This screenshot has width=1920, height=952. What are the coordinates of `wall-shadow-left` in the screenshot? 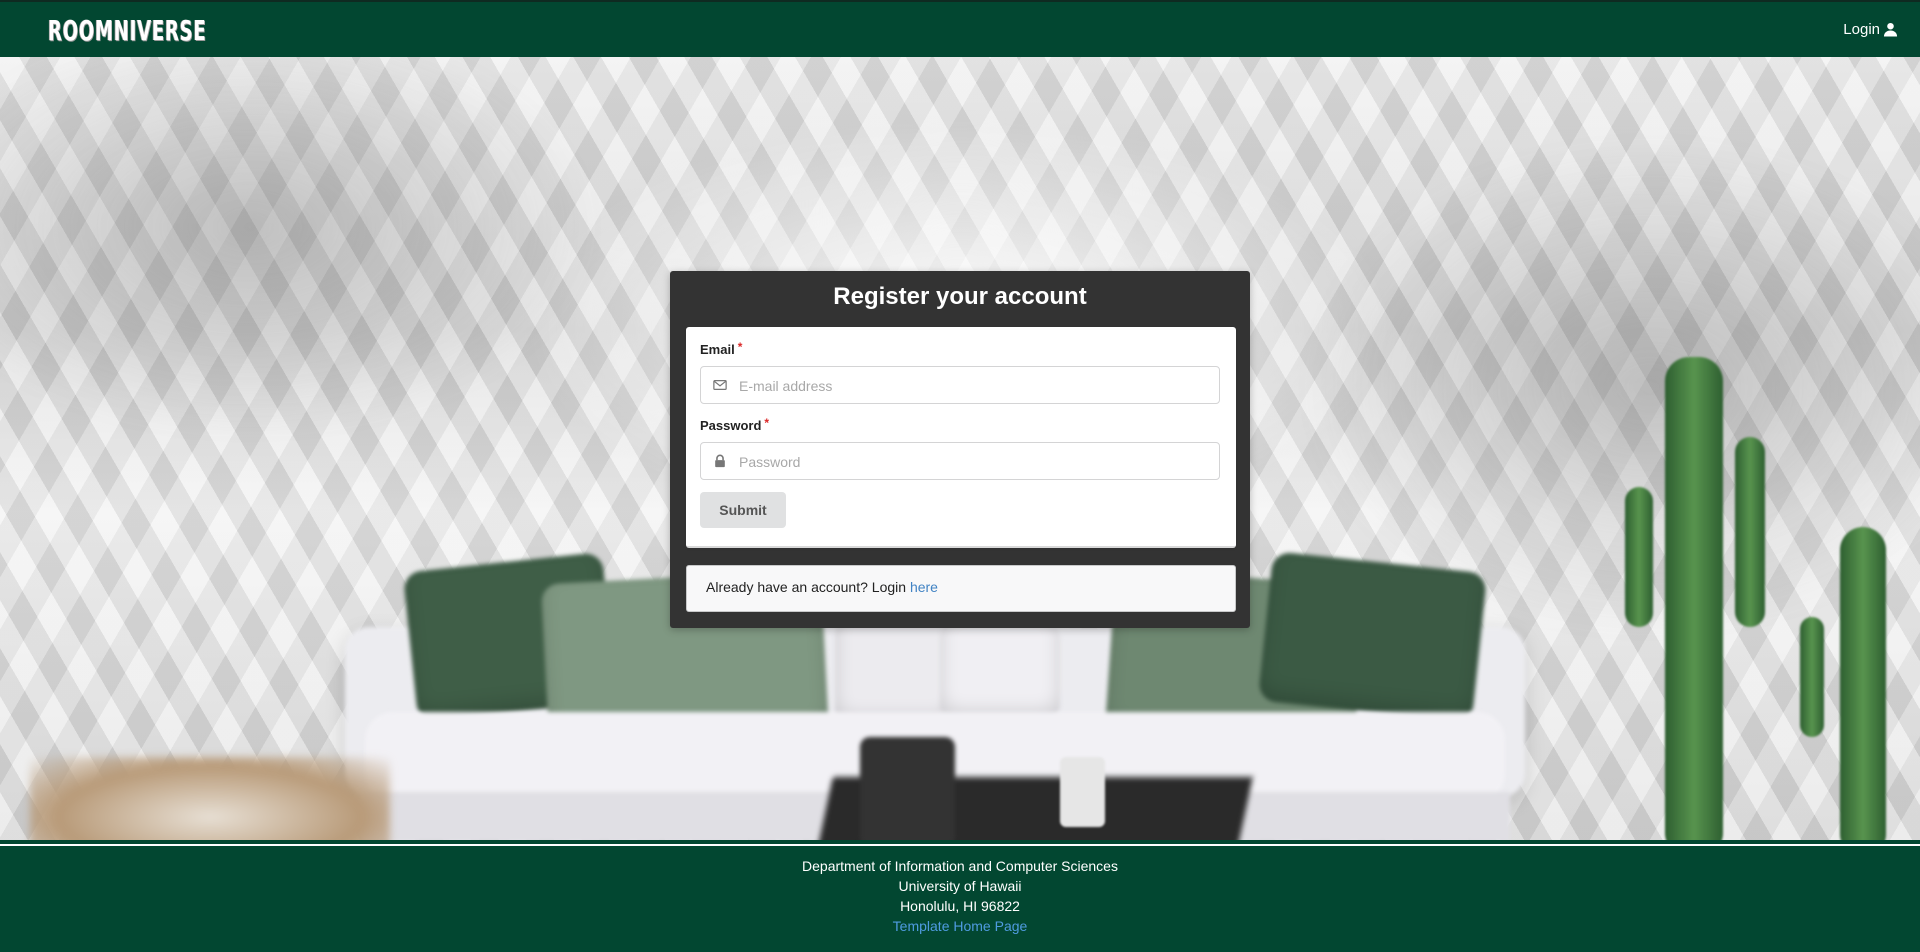 It's located at (300, 247).